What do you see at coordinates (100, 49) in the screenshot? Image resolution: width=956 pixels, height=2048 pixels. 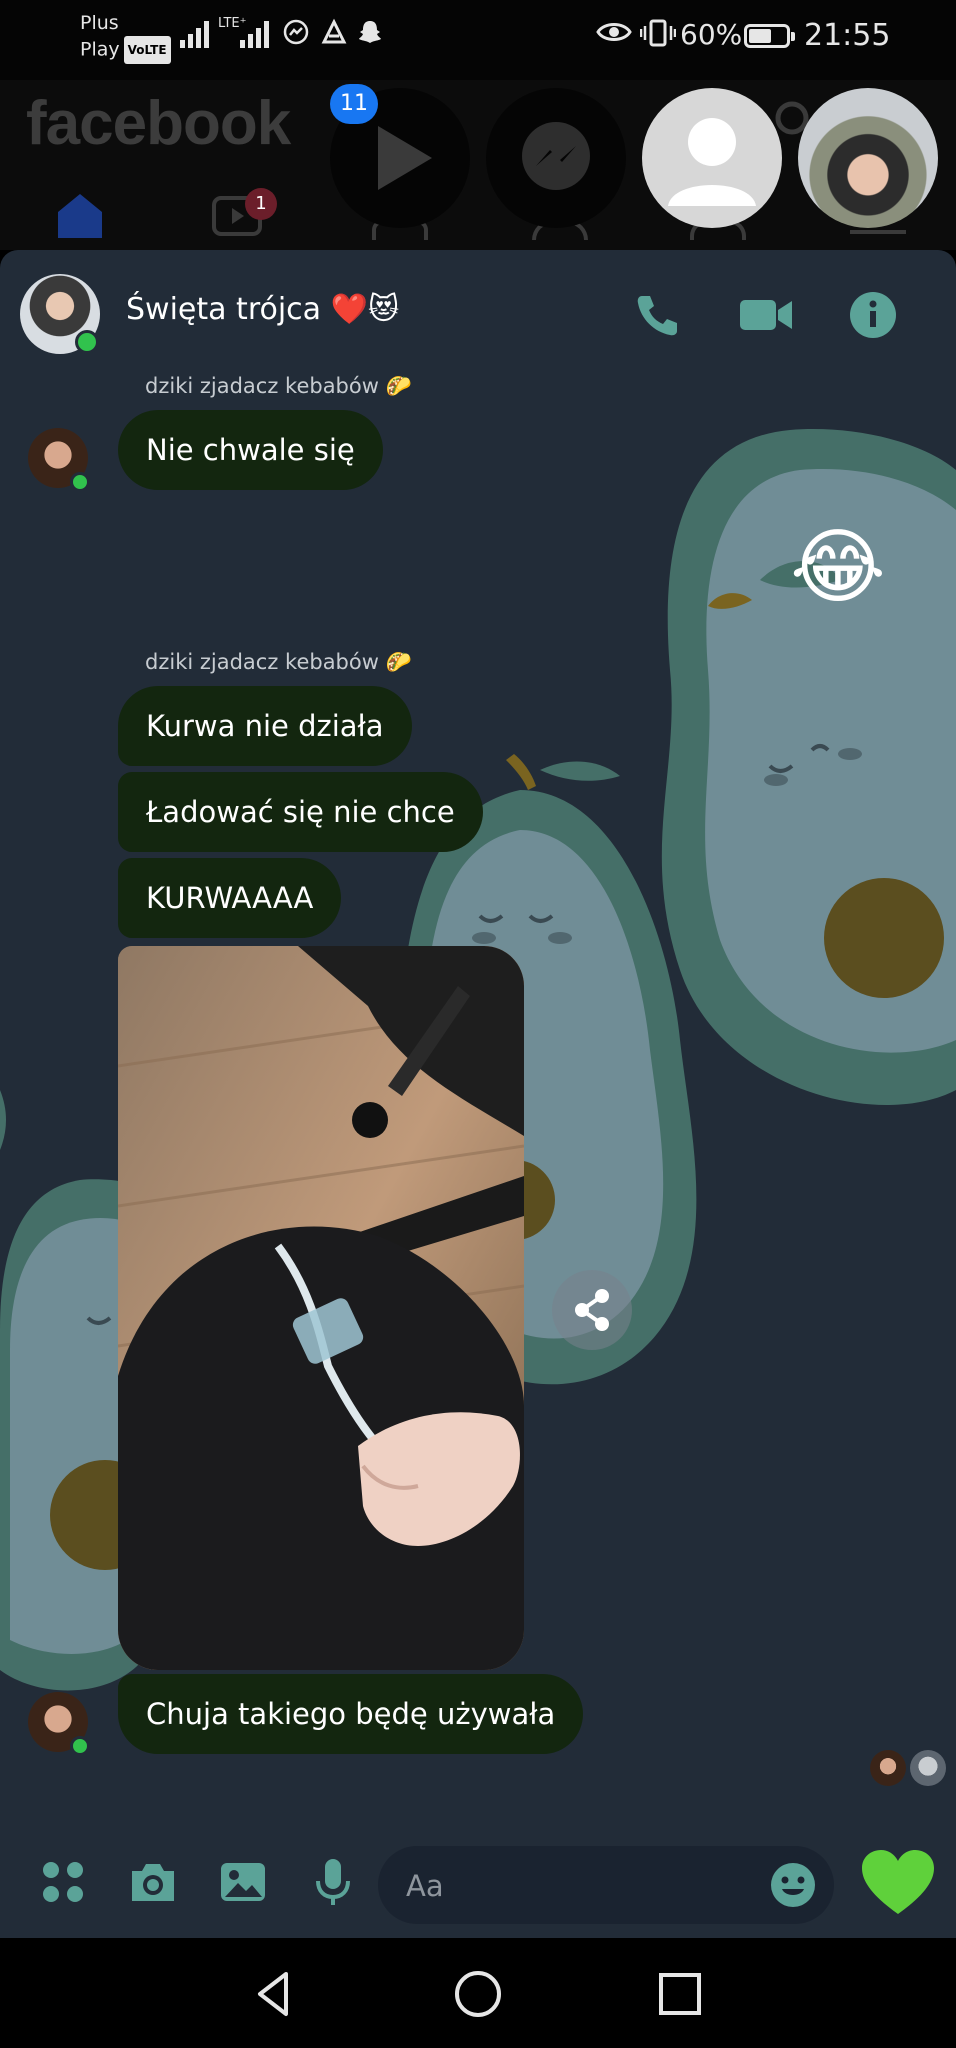 I see `carrier-name-2: Play` at bounding box center [100, 49].